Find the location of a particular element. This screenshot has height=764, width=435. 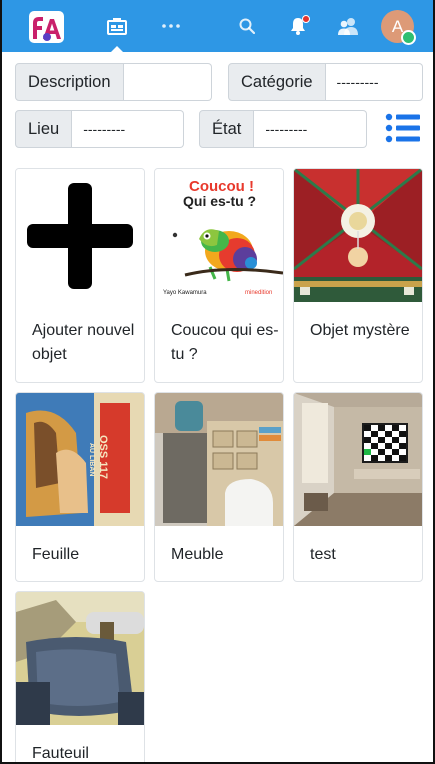

filter-categorie-label: Catégorie is located at coordinates (277, 82).